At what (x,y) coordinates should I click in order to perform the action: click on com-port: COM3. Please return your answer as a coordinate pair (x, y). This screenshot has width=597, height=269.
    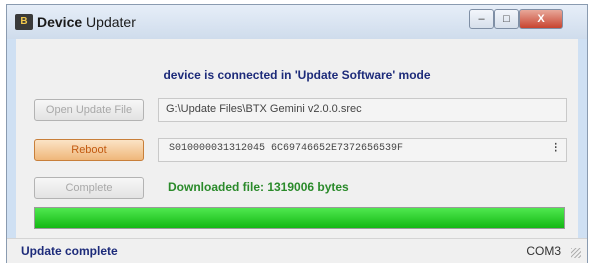
    Looking at the image, I should click on (543, 251).